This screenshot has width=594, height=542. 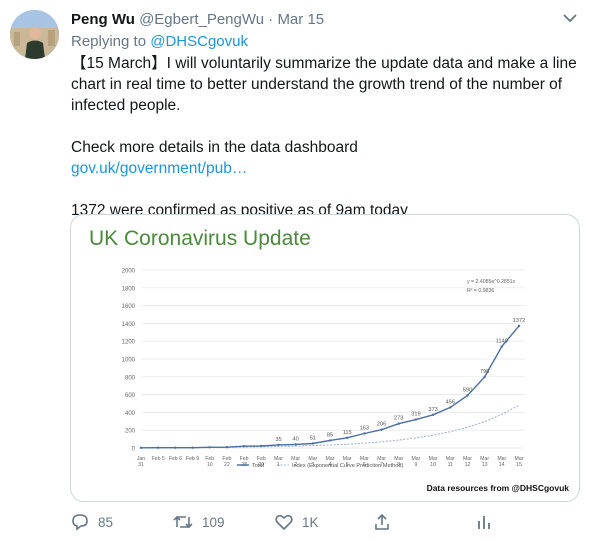 I want to click on x-tick-label: Feb 5, so click(x=158, y=459).